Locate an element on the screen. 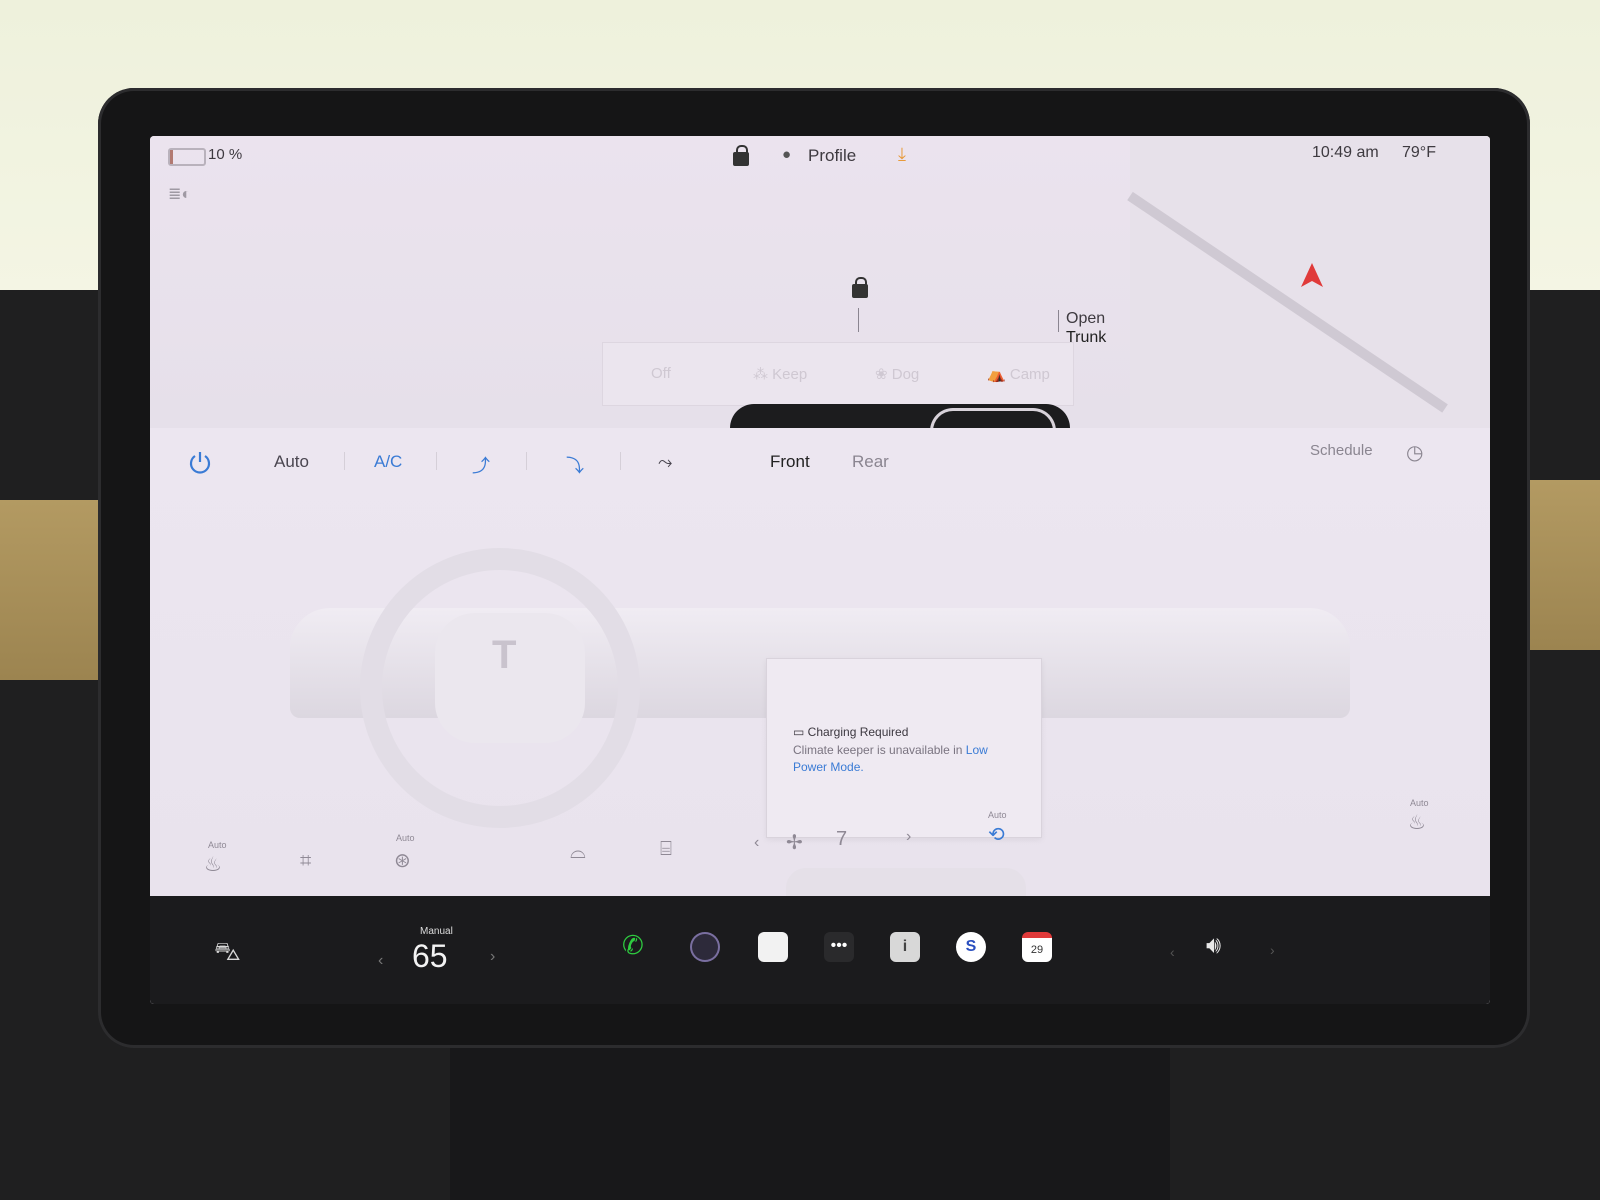 The width and height of the screenshot is (1600, 1200). trunk-open-label: Open is located at coordinates (1085, 319).